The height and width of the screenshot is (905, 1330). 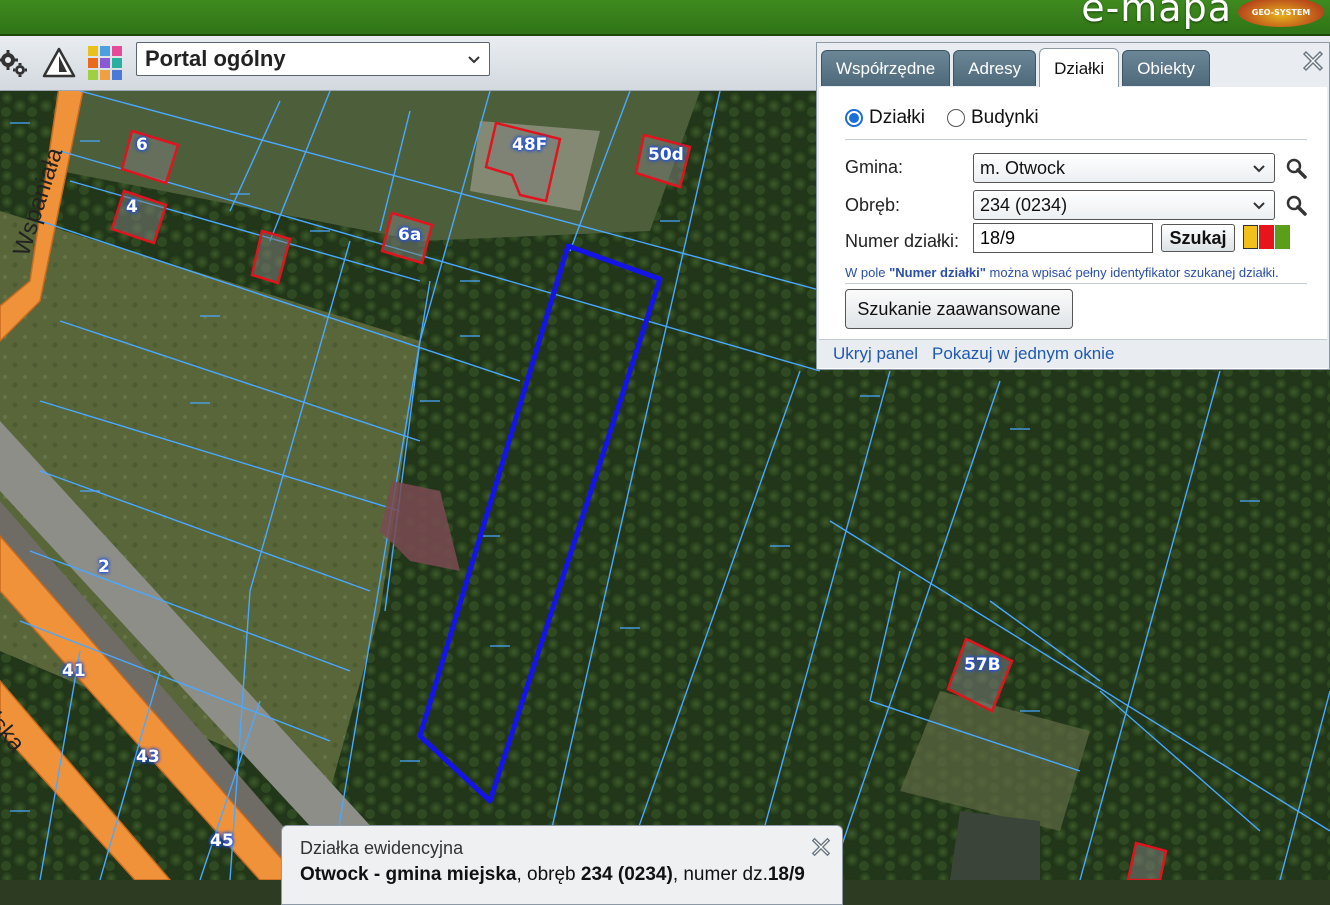 What do you see at coordinates (873, 205) in the screenshot?
I see `obreb-label: Obręb:` at bounding box center [873, 205].